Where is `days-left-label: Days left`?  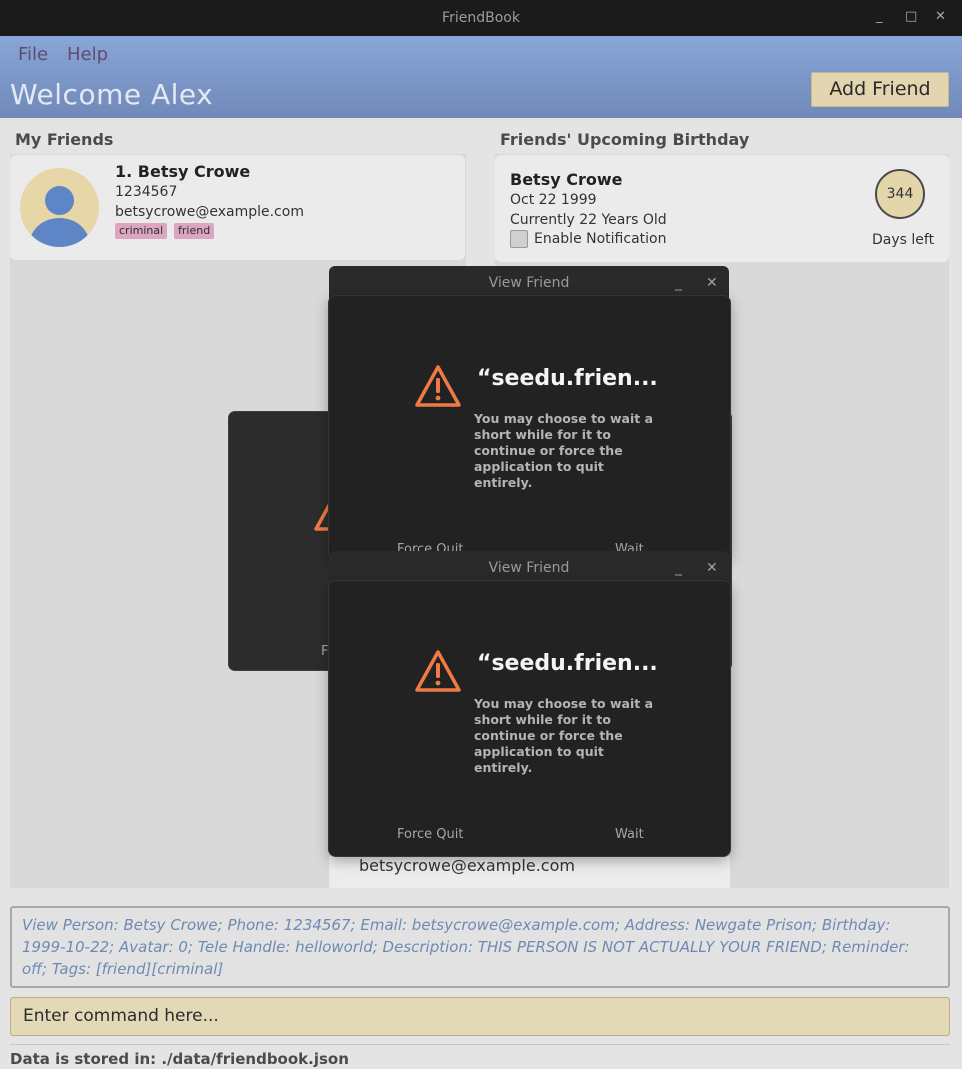 days-left-label: Days left is located at coordinates (903, 240).